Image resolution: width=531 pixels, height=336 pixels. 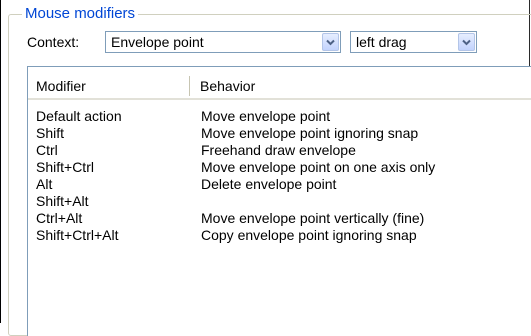 I want to click on row-behavior: Copy envelope point ignoring snap, so click(x=309, y=235).